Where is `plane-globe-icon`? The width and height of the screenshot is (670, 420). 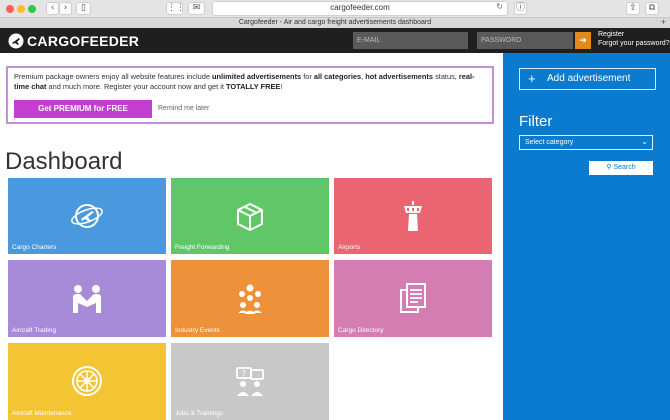 plane-globe-icon is located at coordinates (87, 216).